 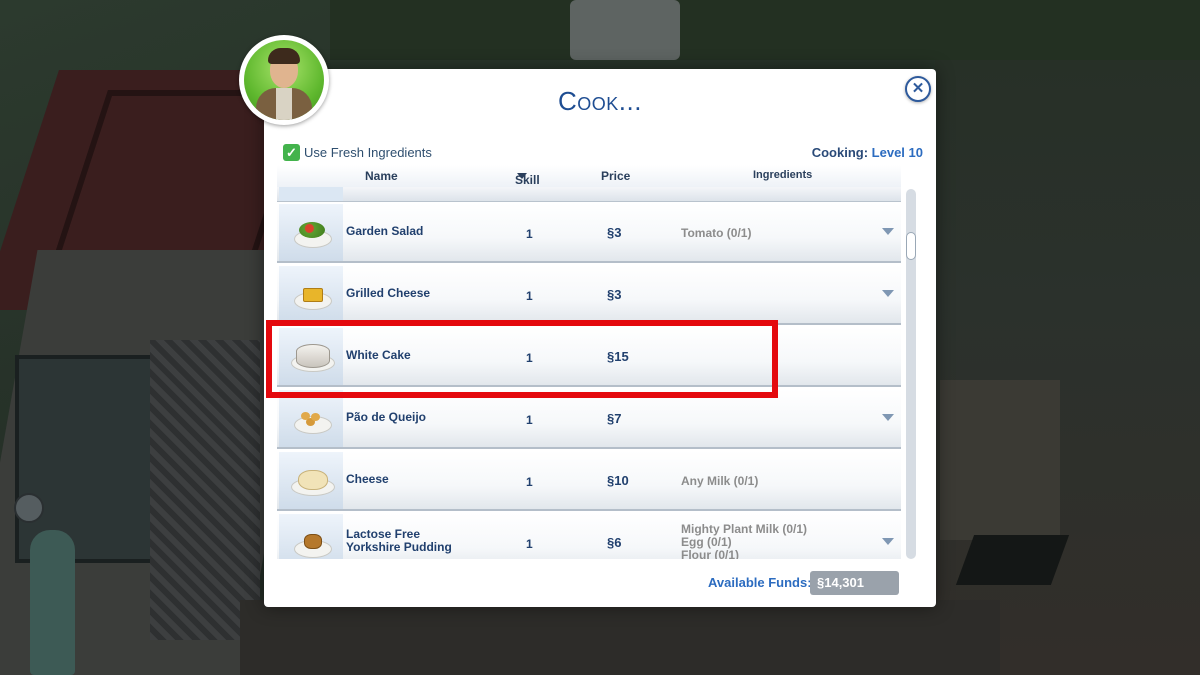 What do you see at coordinates (716, 233) in the screenshot?
I see `recipe-ingredients: Tomato (0/1)` at bounding box center [716, 233].